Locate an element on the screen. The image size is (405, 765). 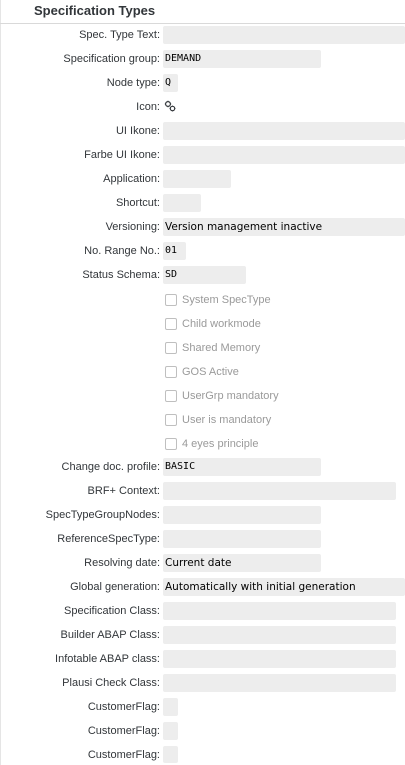
label-plausi-check-class: Plausi Check Class: is located at coordinates (111, 683).